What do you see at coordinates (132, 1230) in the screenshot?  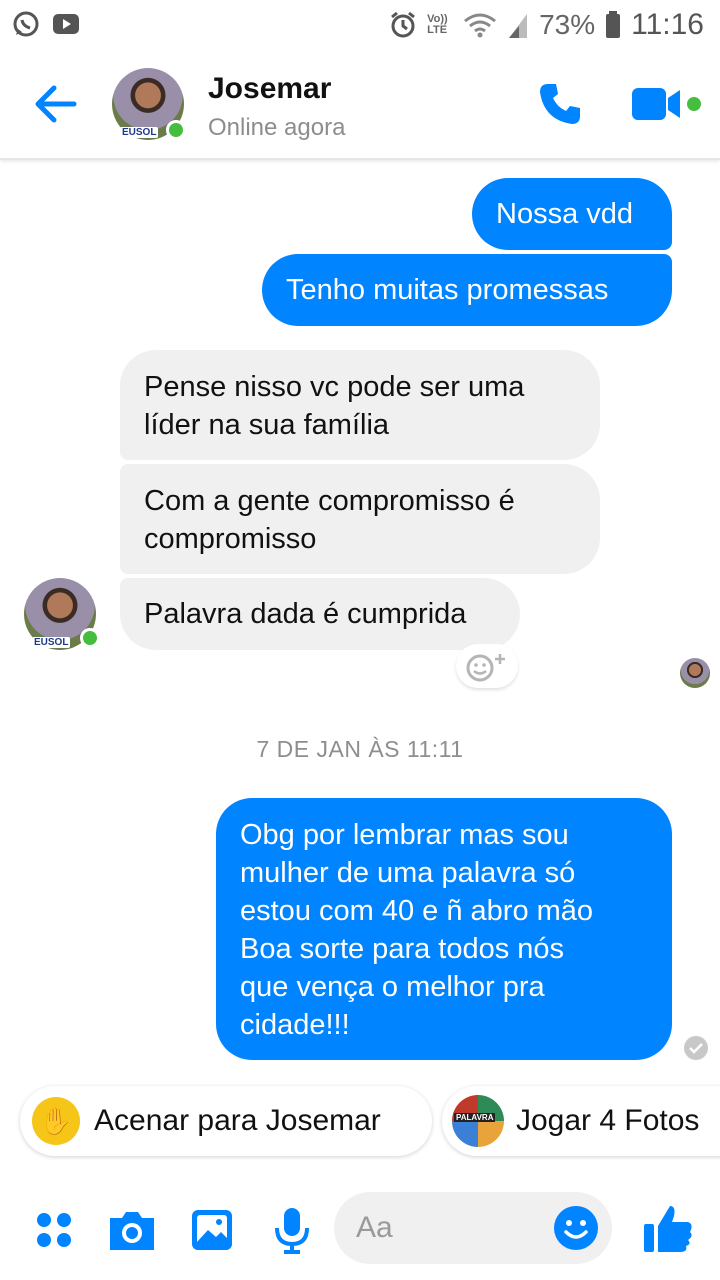 I see `camera-icon` at bounding box center [132, 1230].